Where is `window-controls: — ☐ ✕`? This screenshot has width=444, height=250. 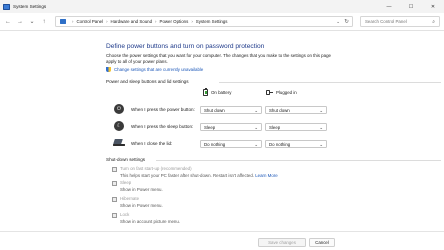 window-controls: — ☐ ✕ is located at coordinates (411, 6).